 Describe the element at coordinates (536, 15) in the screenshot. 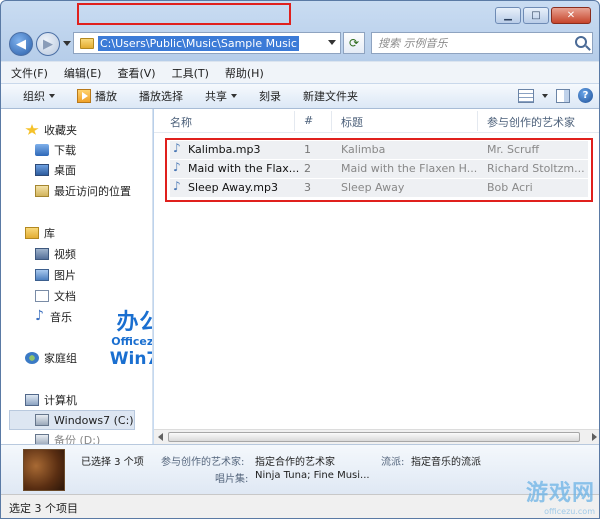

I see `maximize-button: □` at that location.